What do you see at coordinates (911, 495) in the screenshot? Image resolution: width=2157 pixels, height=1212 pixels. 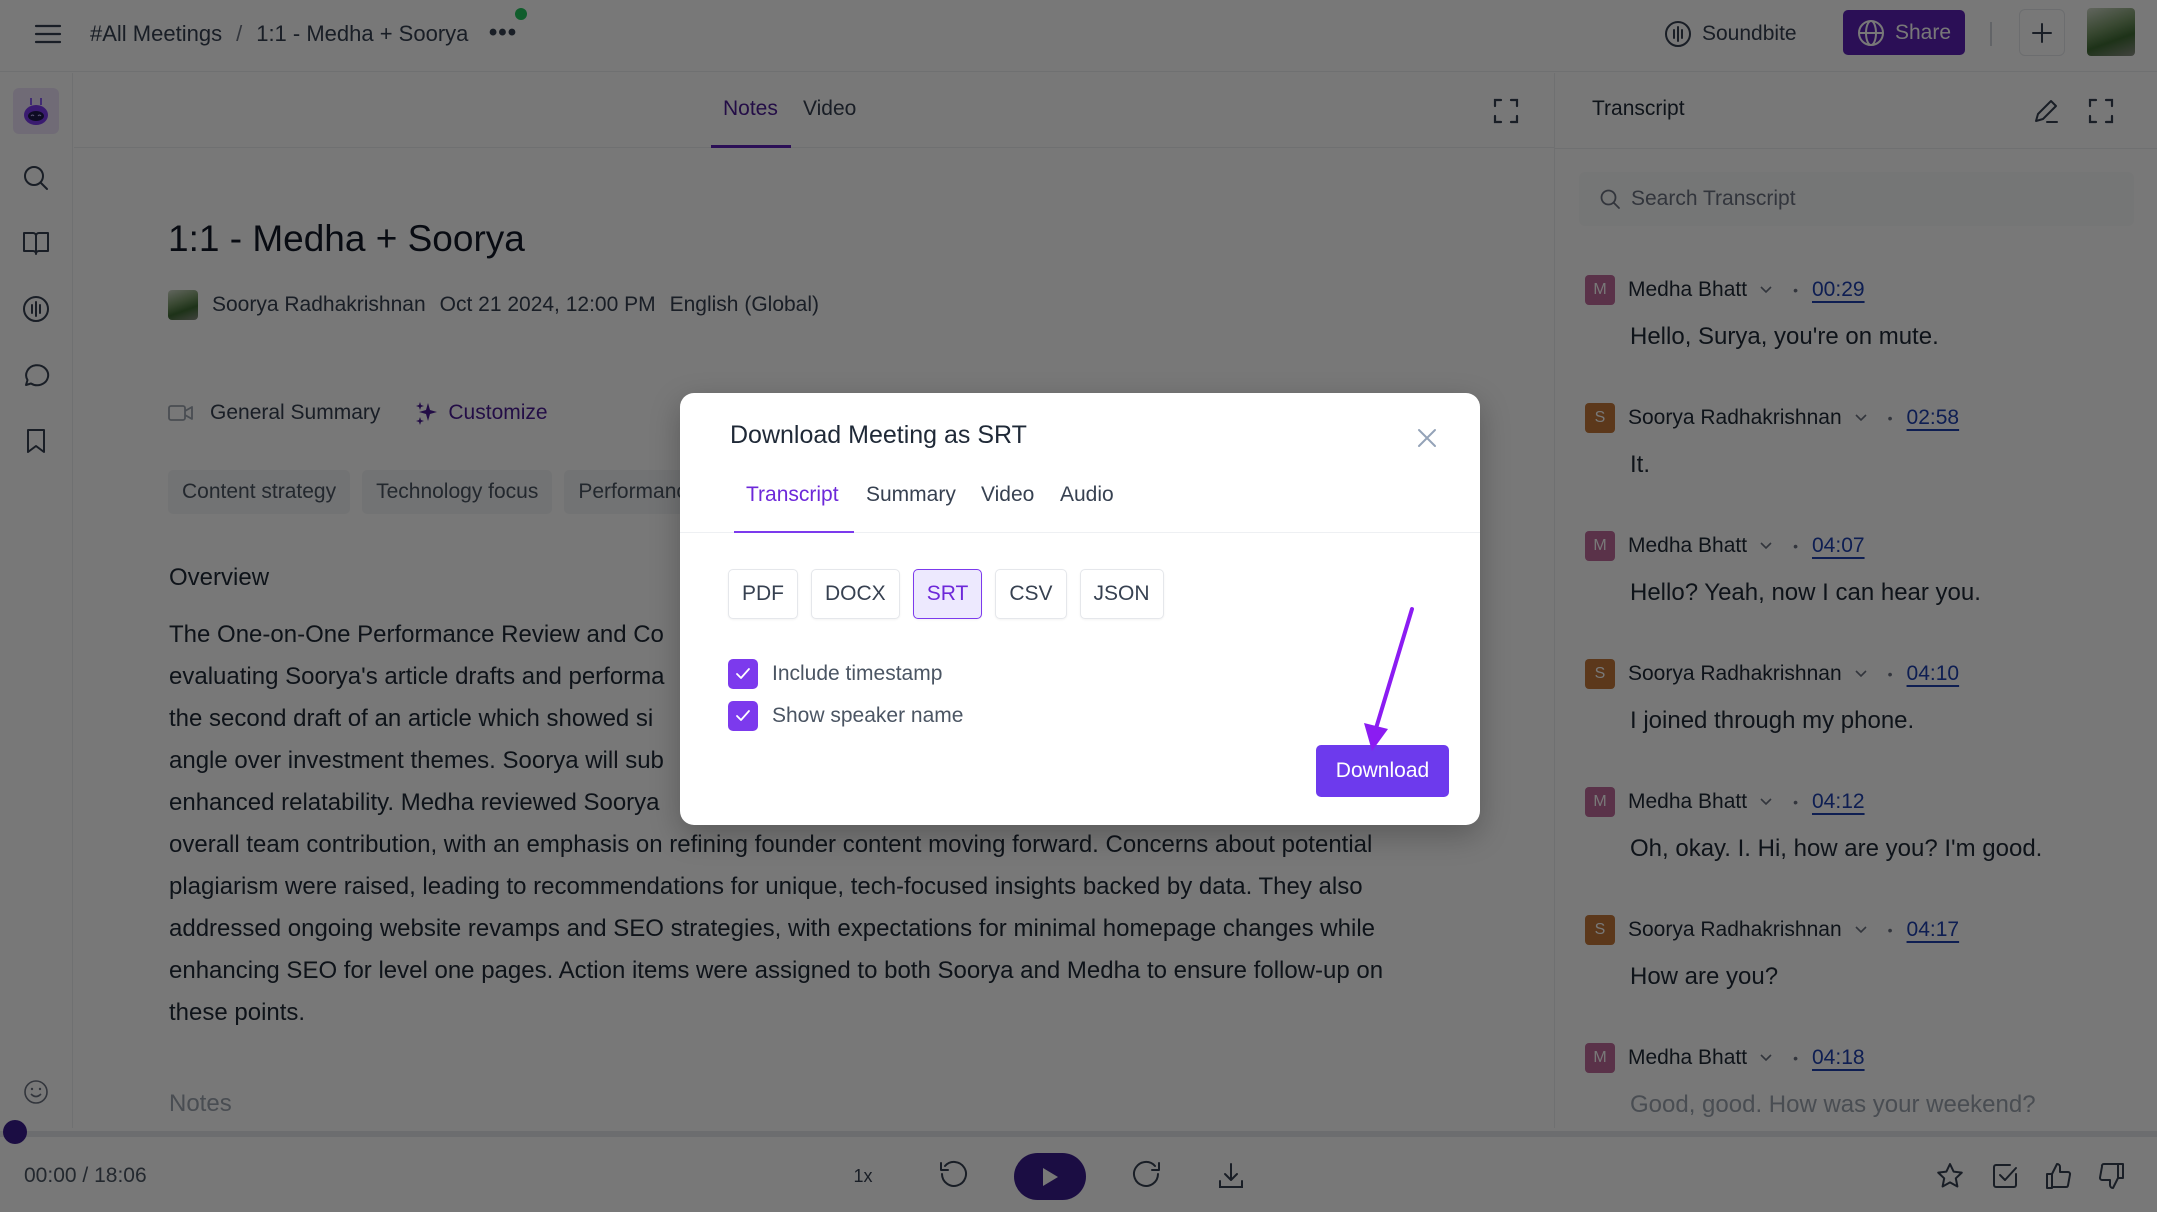 I see `tab-summary: Summary` at bounding box center [911, 495].